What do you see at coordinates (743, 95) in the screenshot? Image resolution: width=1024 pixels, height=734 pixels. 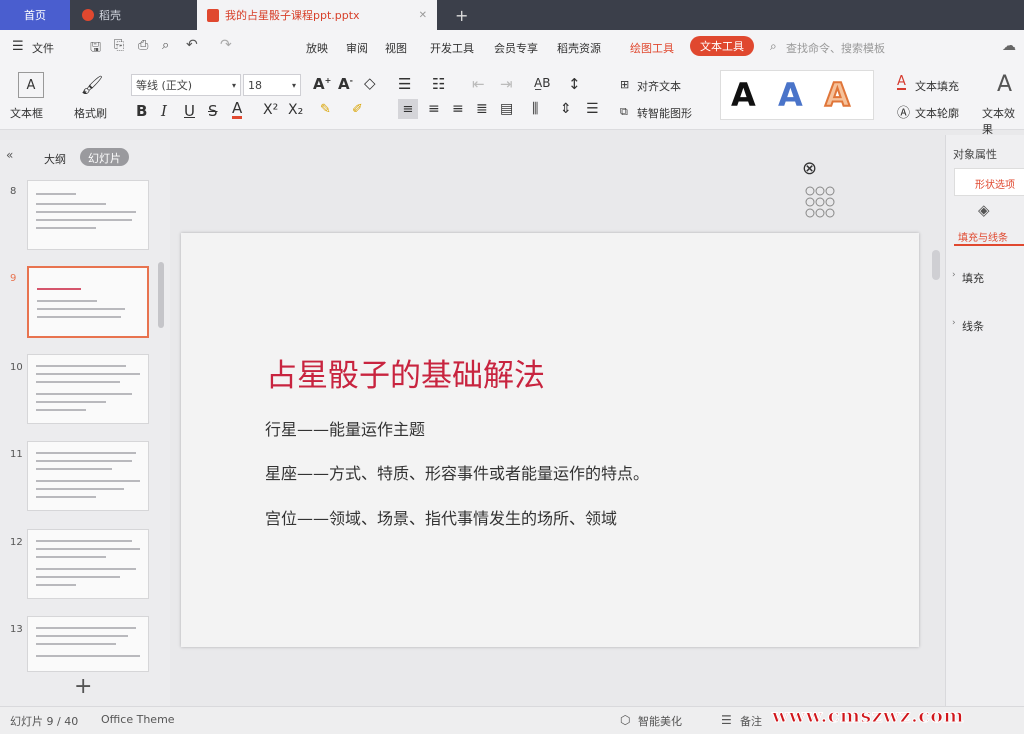 I see `text-style-black: A` at bounding box center [743, 95].